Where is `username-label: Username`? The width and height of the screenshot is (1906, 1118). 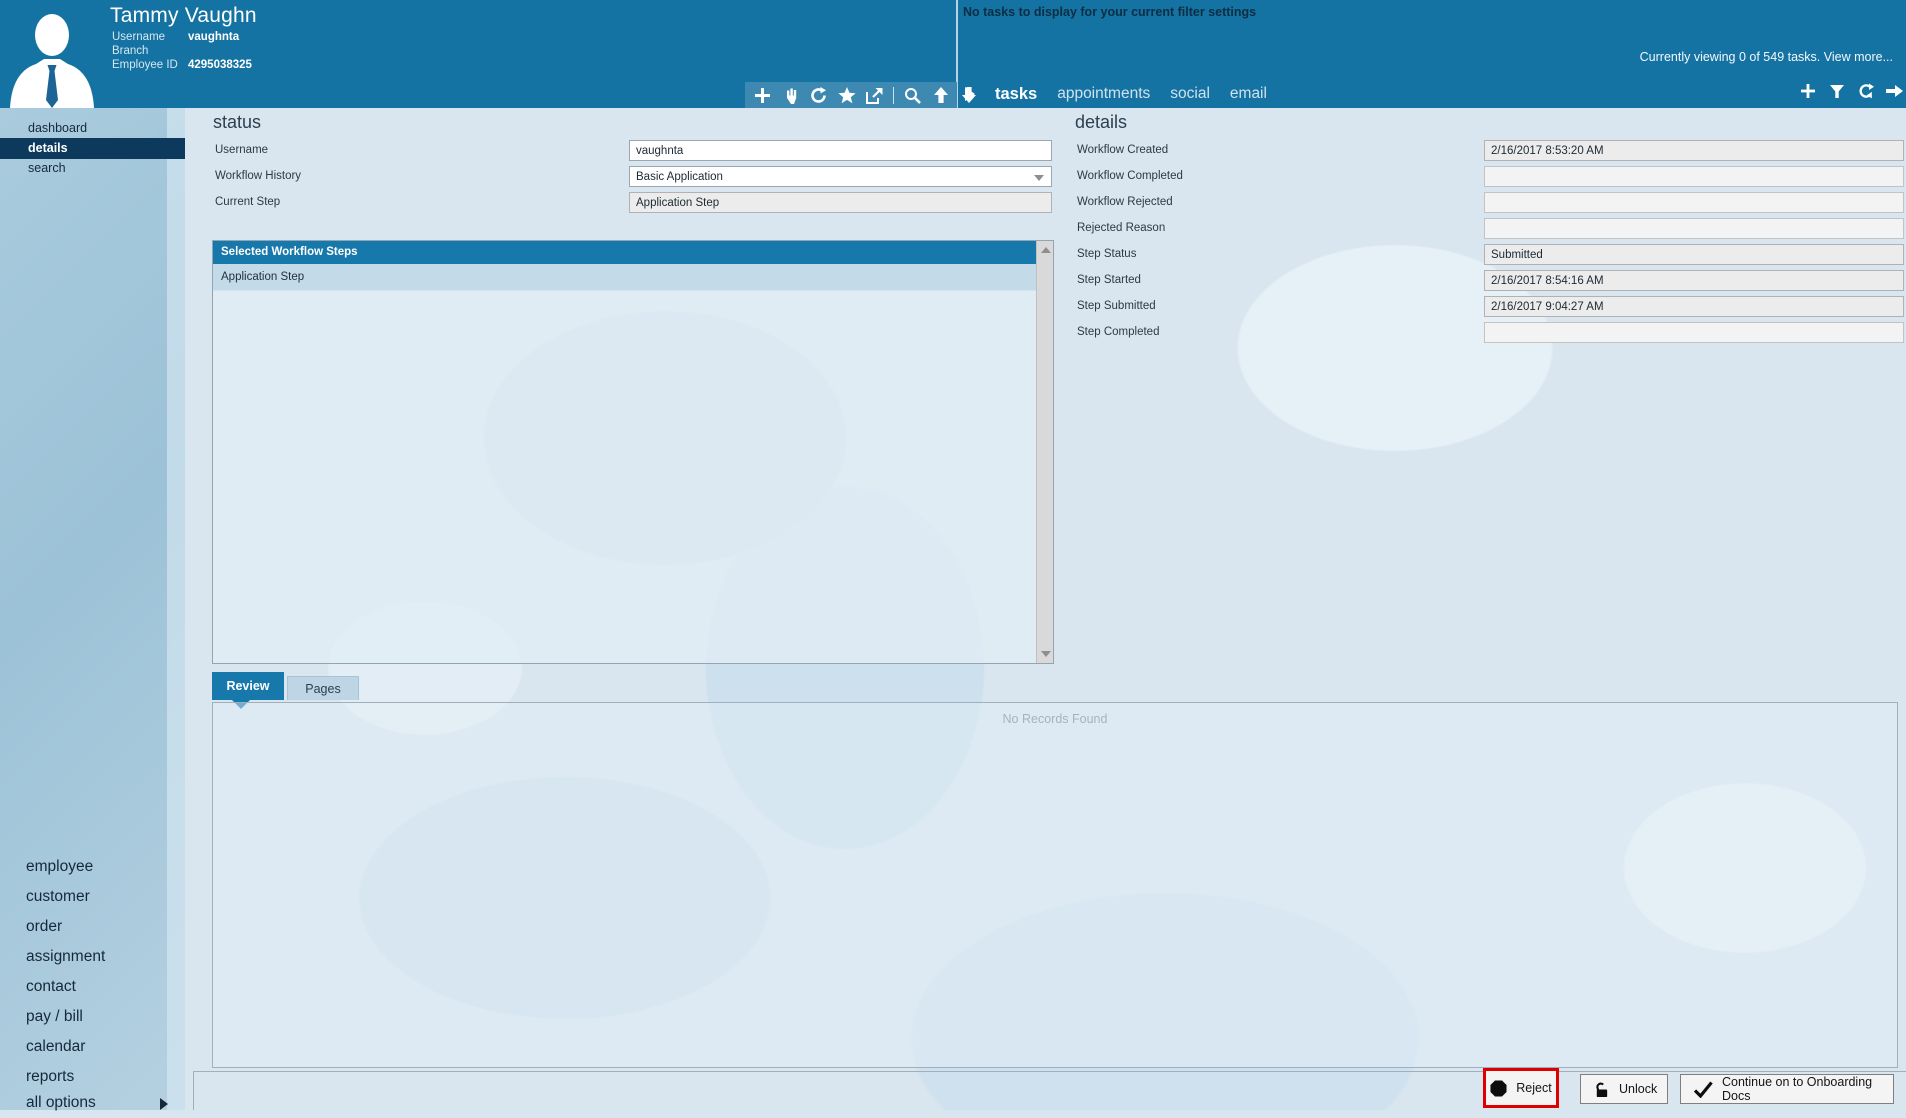
username-label: Username is located at coordinates (242, 150).